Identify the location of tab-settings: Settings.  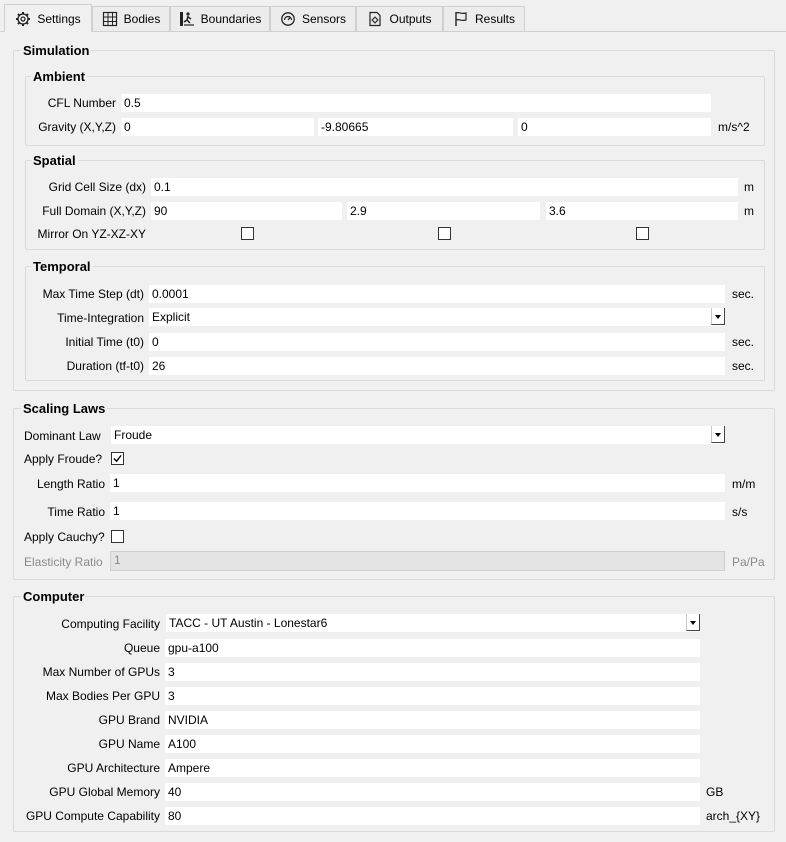
(48, 18).